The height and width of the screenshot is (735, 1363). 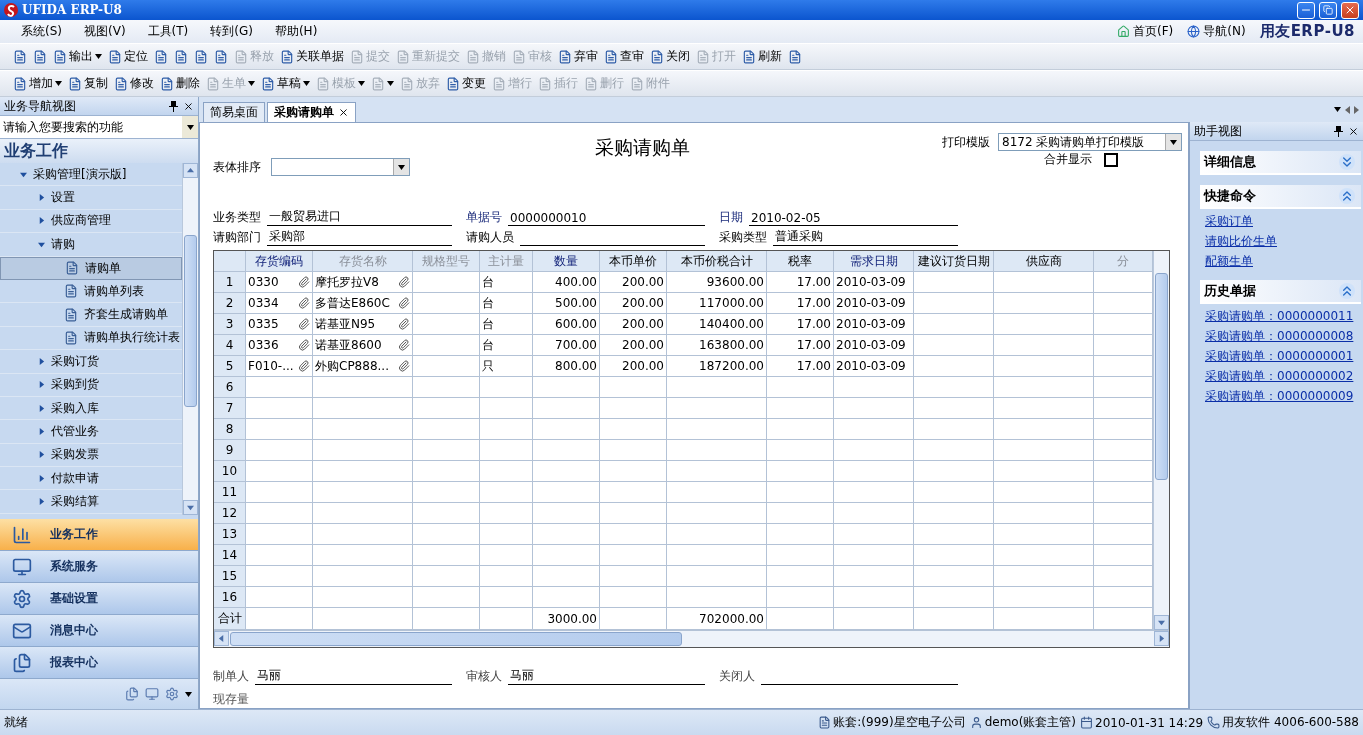 What do you see at coordinates (1161, 440) in the screenshot?
I see `vertical-scrollbar` at bounding box center [1161, 440].